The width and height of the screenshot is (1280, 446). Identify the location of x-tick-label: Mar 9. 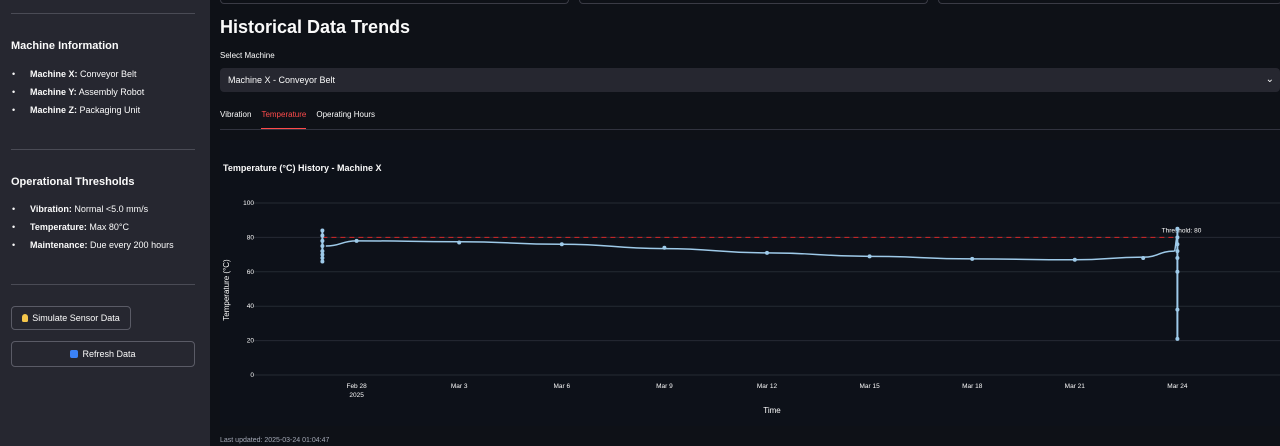
(664, 386).